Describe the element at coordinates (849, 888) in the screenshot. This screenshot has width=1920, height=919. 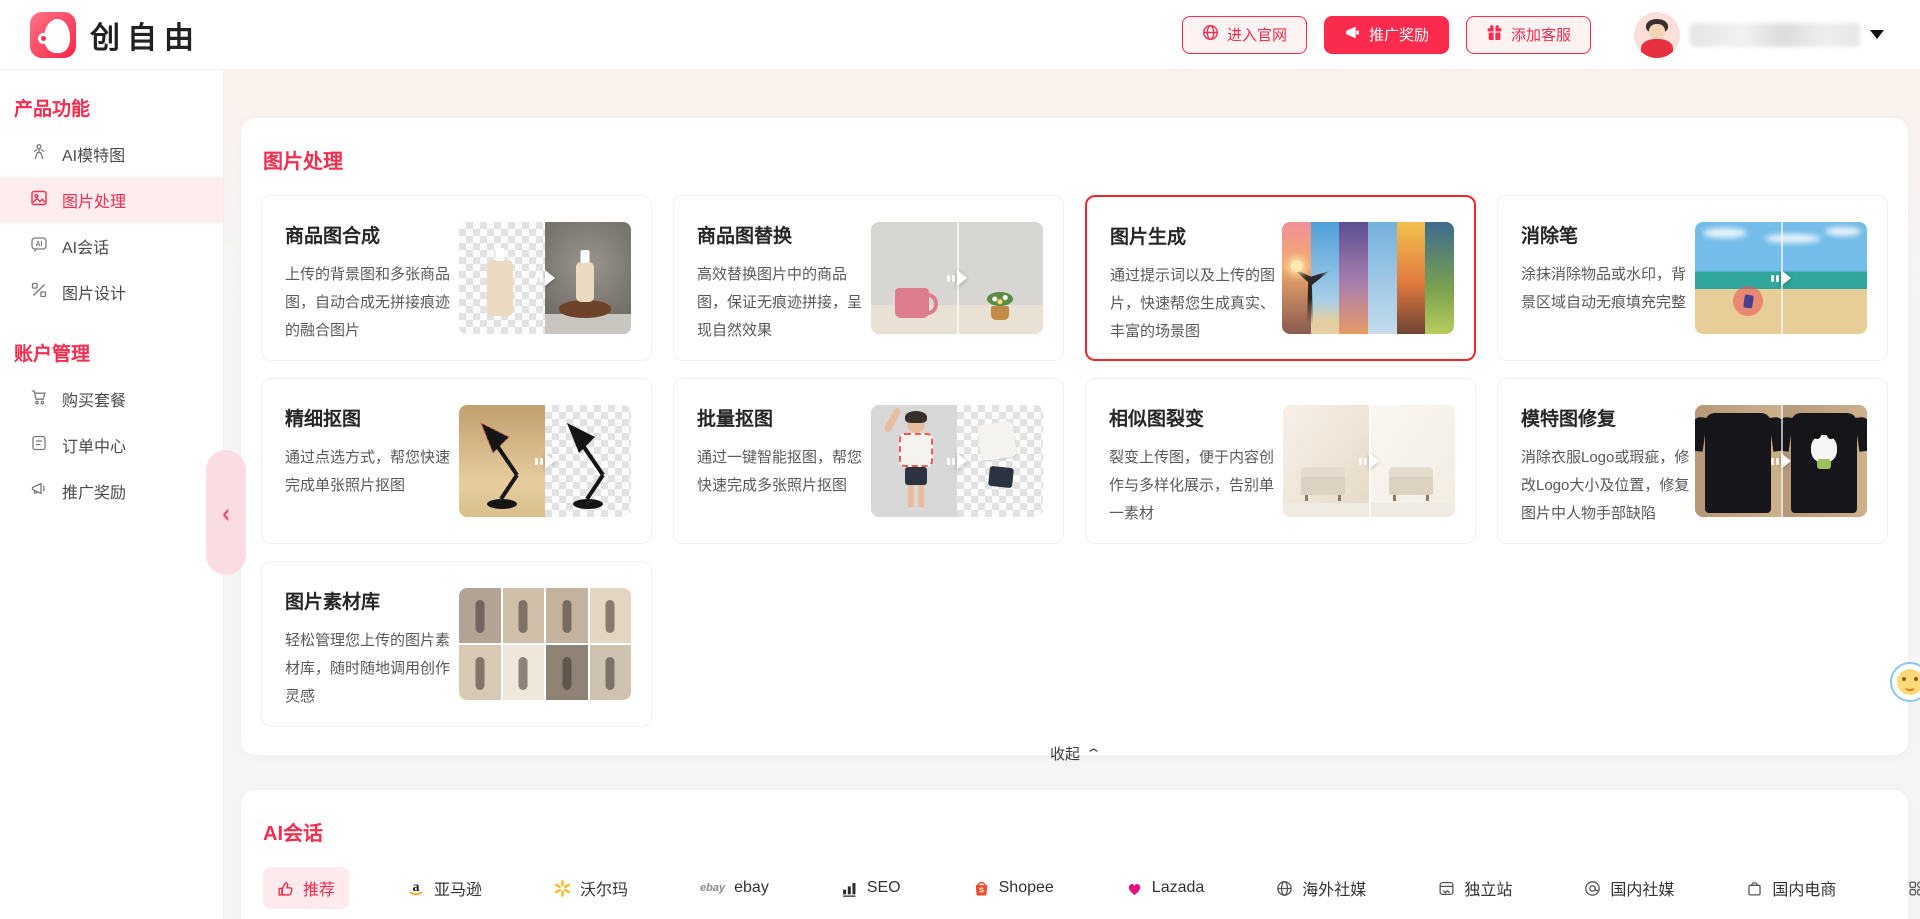
I see `bar-chart-icon` at that location.